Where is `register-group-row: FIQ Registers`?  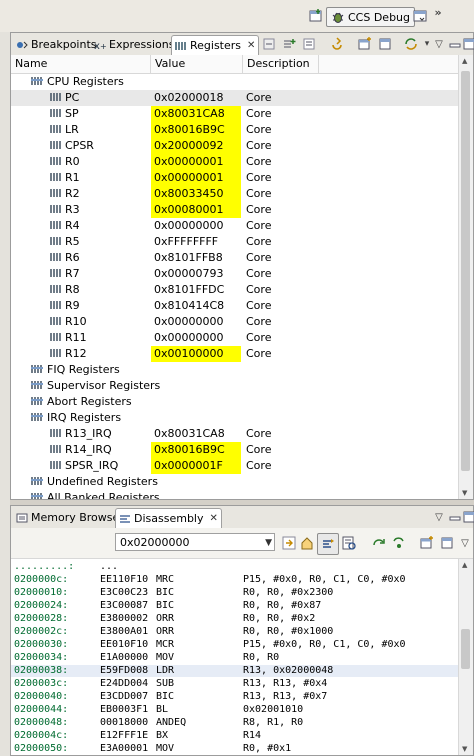 register-group-row: FIQ Registers is located at coordinates (235, 370).